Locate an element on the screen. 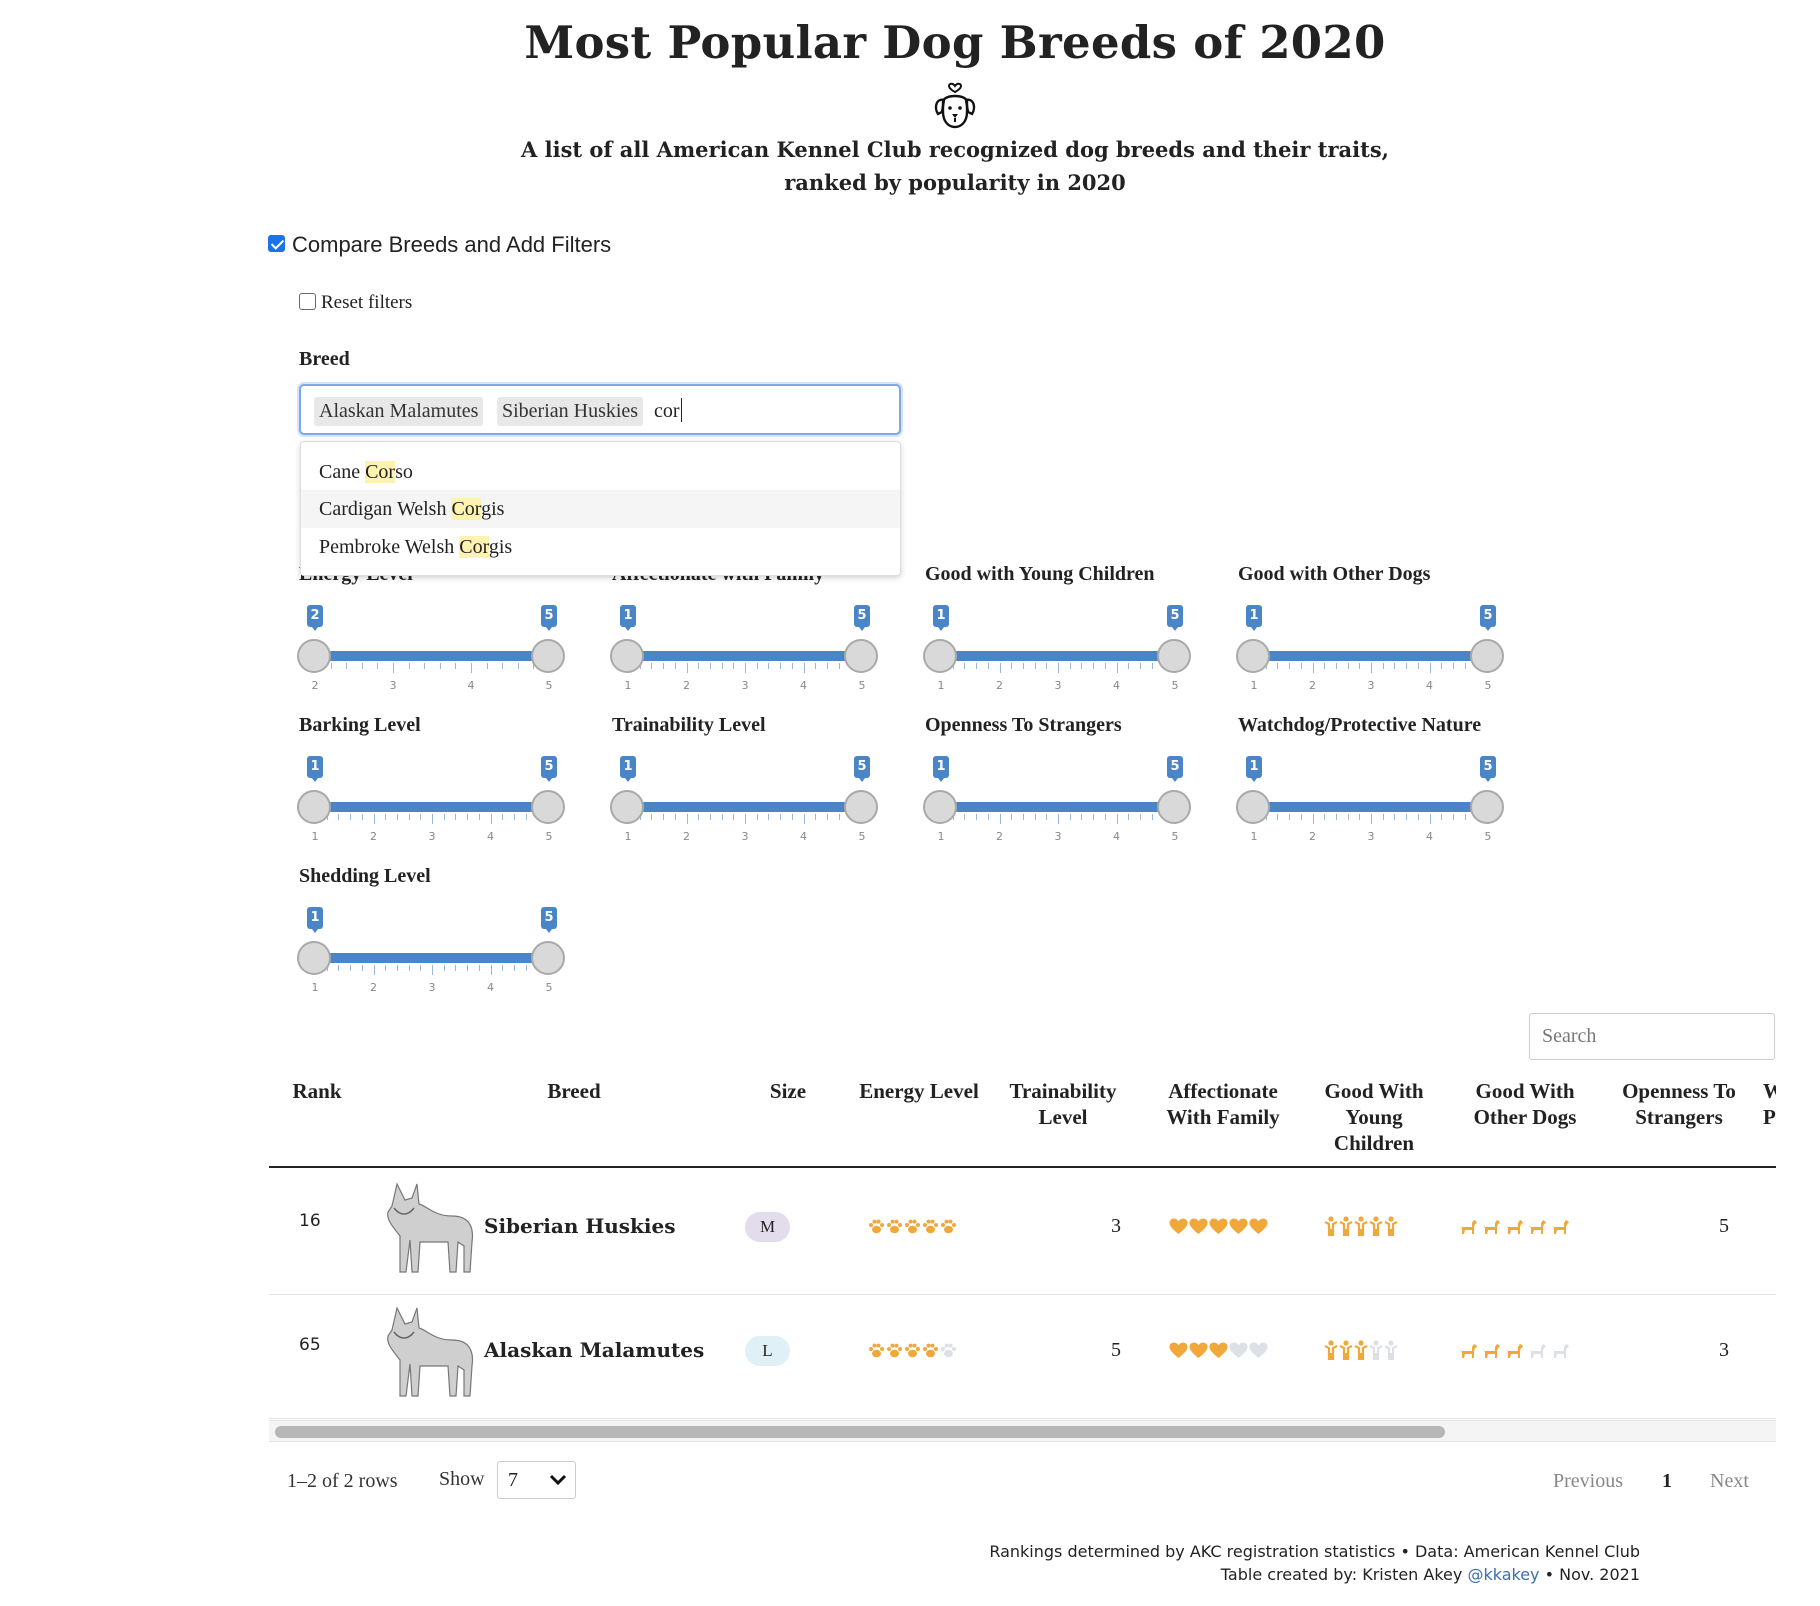  breed-select-input: Alaskan Malamutes Siberian Huskies cor is located at coordinates (600, 409).